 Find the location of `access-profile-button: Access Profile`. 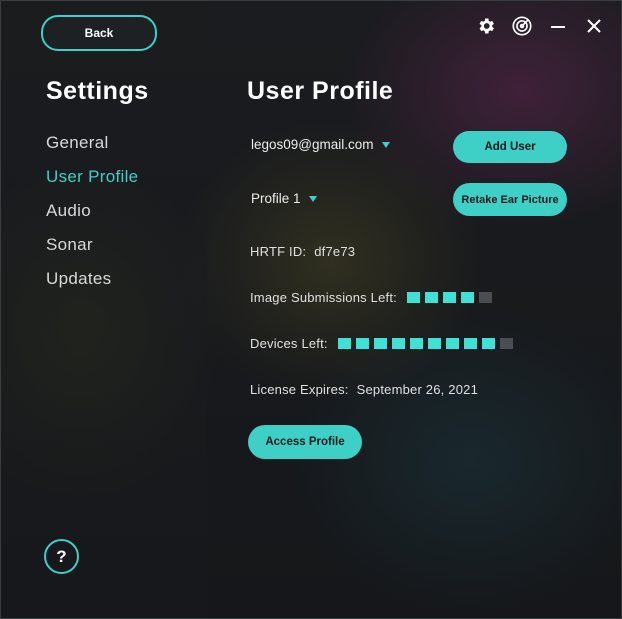

access-profile-button: Access Profile is located at coordinates (305, 442).